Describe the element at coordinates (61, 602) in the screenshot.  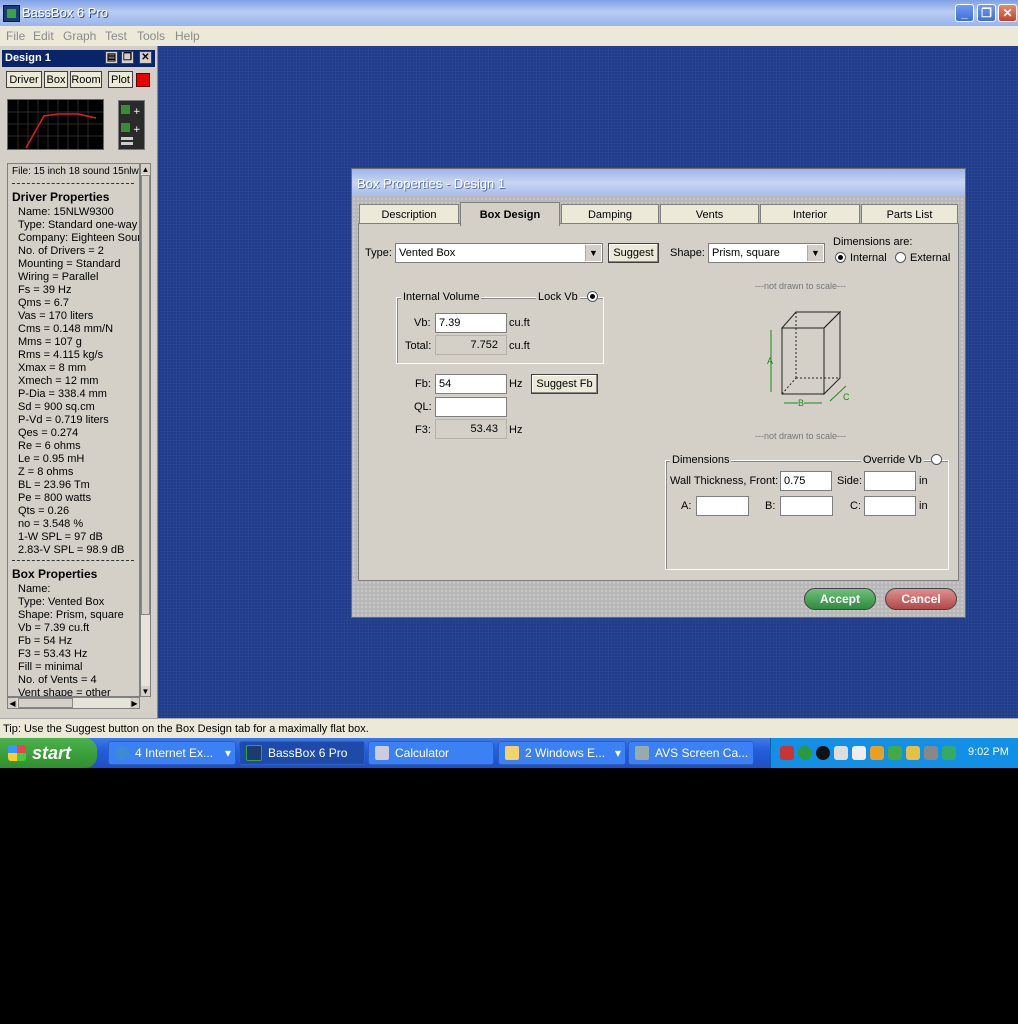
I see `box-property-line: Type: Vented Box` at that location.